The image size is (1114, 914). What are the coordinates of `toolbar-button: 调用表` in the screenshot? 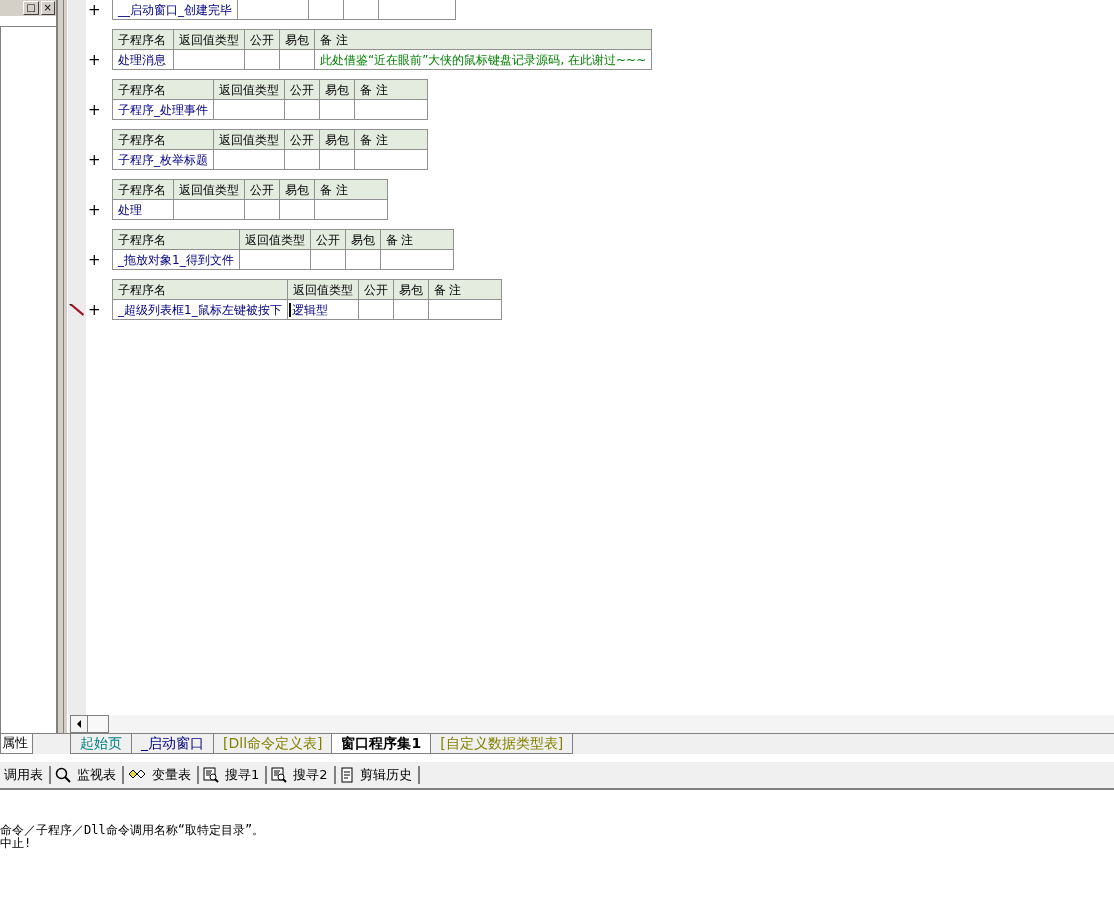 It's located at (25, 775).